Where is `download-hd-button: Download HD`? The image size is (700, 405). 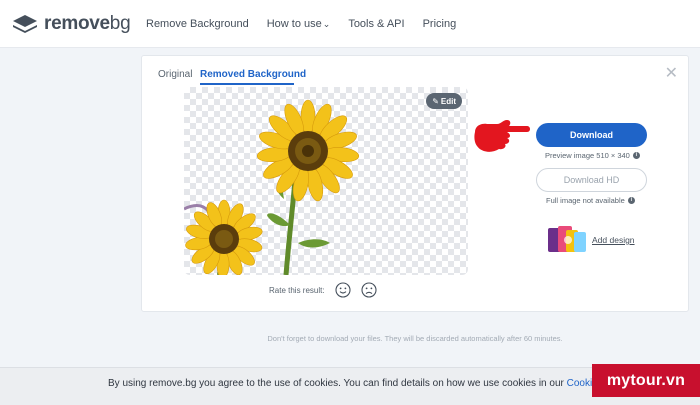
download-hd-button: Download HD is located at coordinates (591, 180).